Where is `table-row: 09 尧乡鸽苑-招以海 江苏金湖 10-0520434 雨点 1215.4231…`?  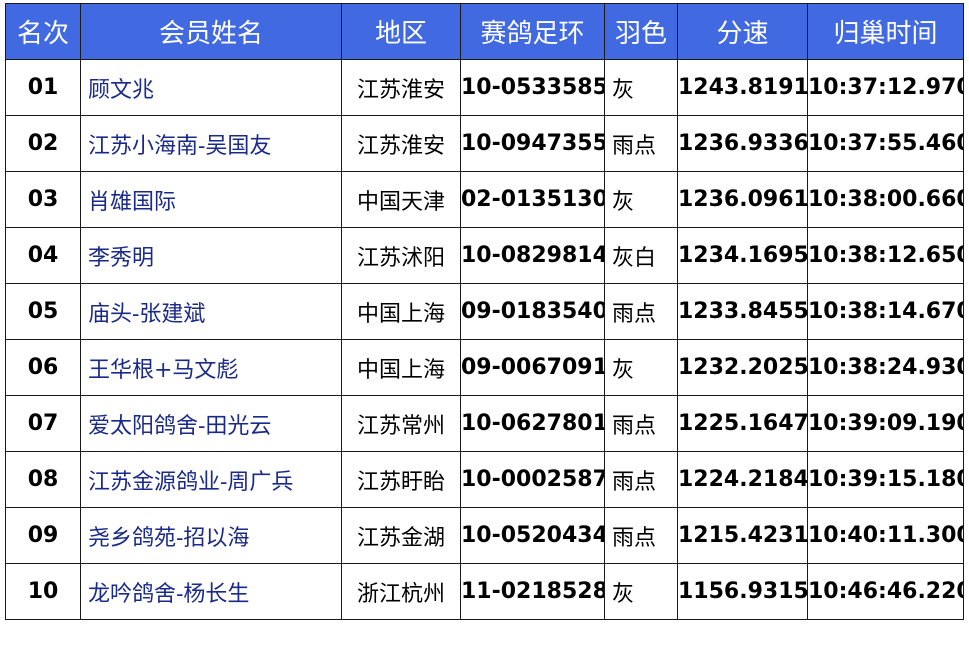
table-row: 09 尧乡鸽苑-招以海 江苏金湖 10-0520434 雨点 1215.4231… is located at coordinates (484, 535).